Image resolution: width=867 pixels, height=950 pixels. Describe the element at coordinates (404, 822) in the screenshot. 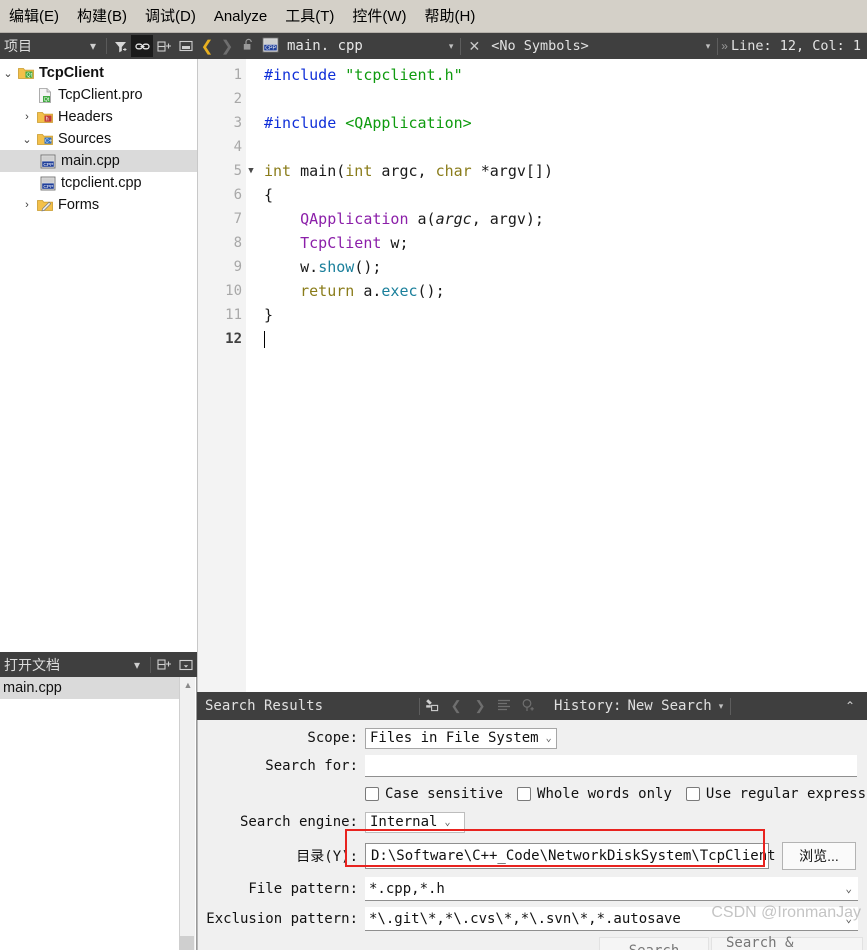

I see `search-engine-value: Internal` at that location.